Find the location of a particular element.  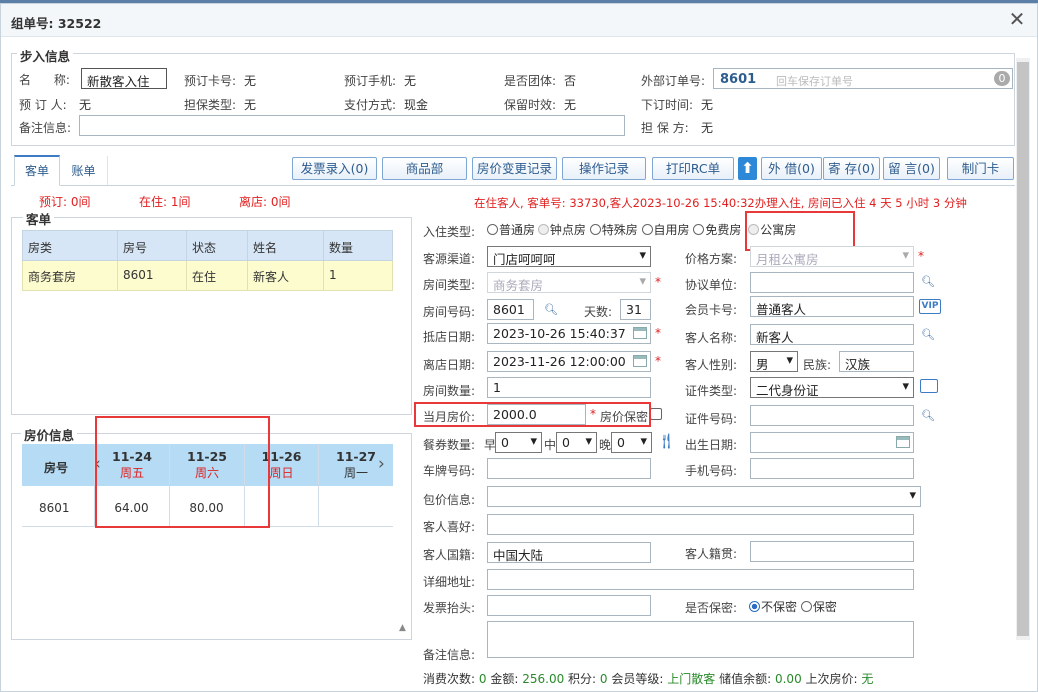

dialog-titlebar: 组单号: 32522 ✕ is located at coordinates (519, 20).